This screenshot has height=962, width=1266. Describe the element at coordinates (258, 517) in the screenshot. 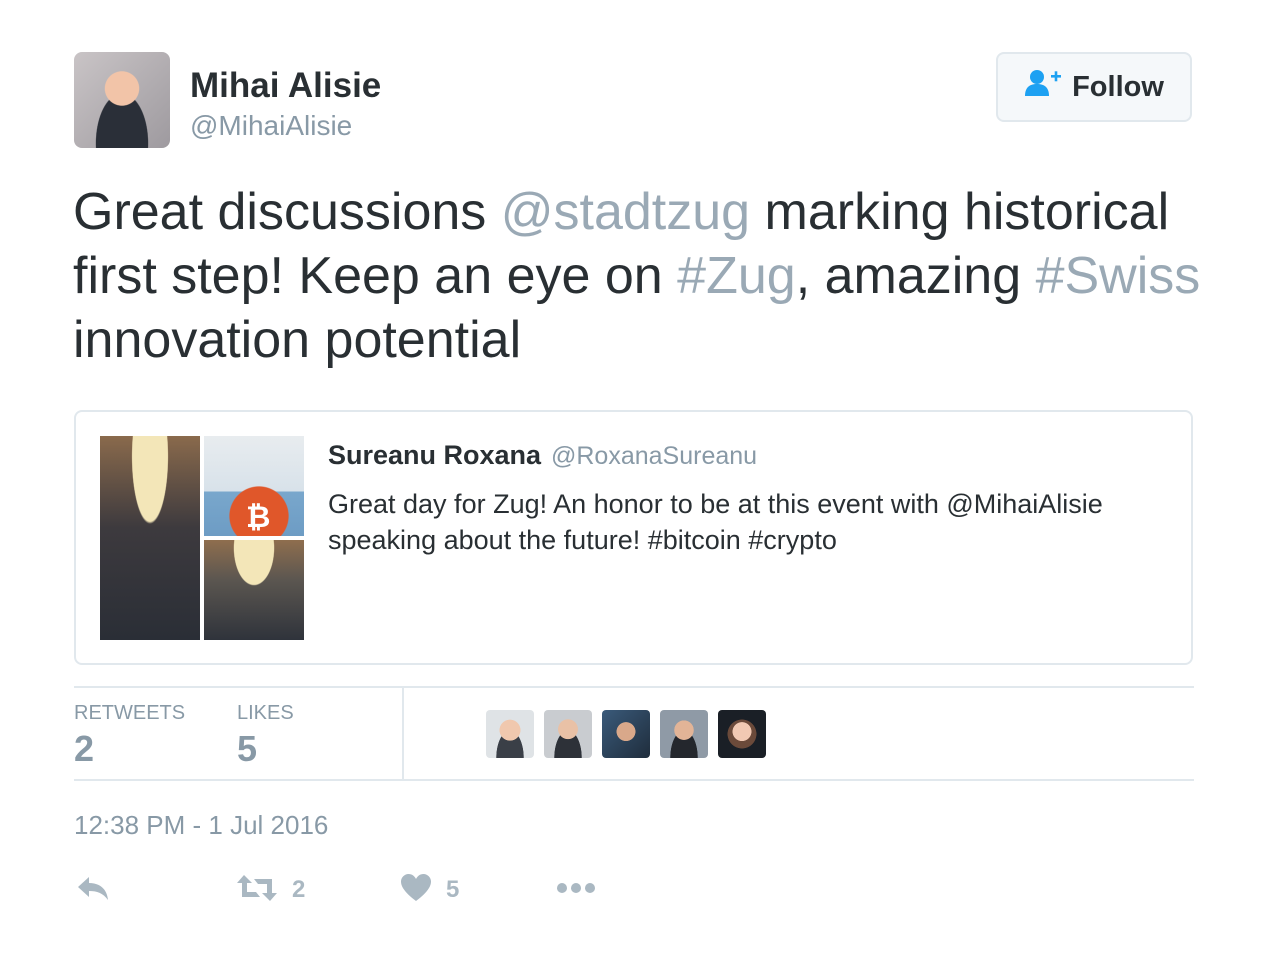

I see `bitcoin-logo-icon: ₿` at that location.